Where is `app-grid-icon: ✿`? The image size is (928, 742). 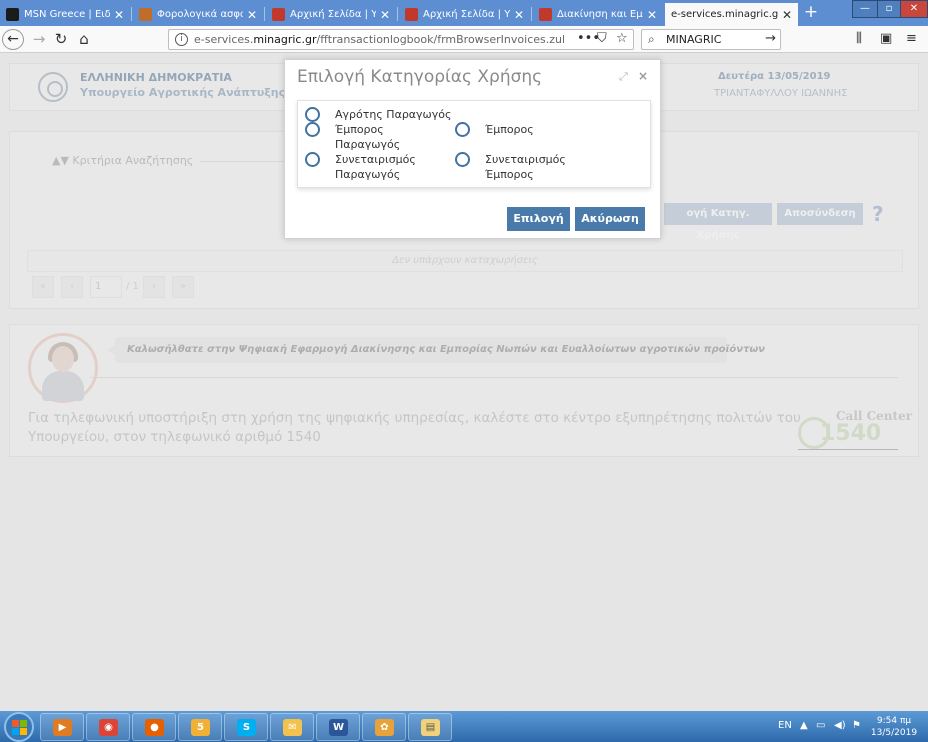
app-grid-icon: ✿ is located at coordinates (384, 727).